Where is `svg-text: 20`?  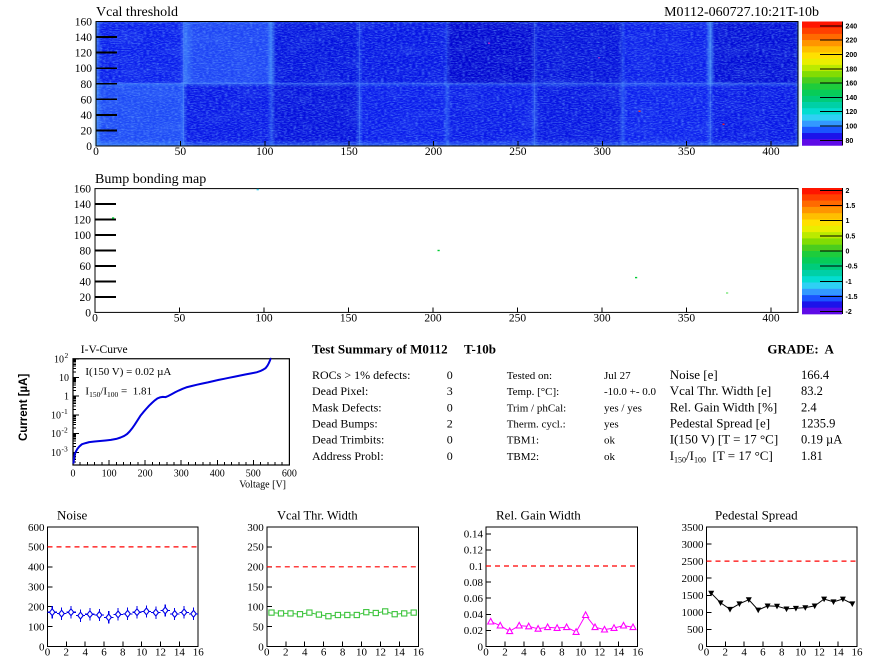
svg-text: 20 is located at coordinates (86, 298).